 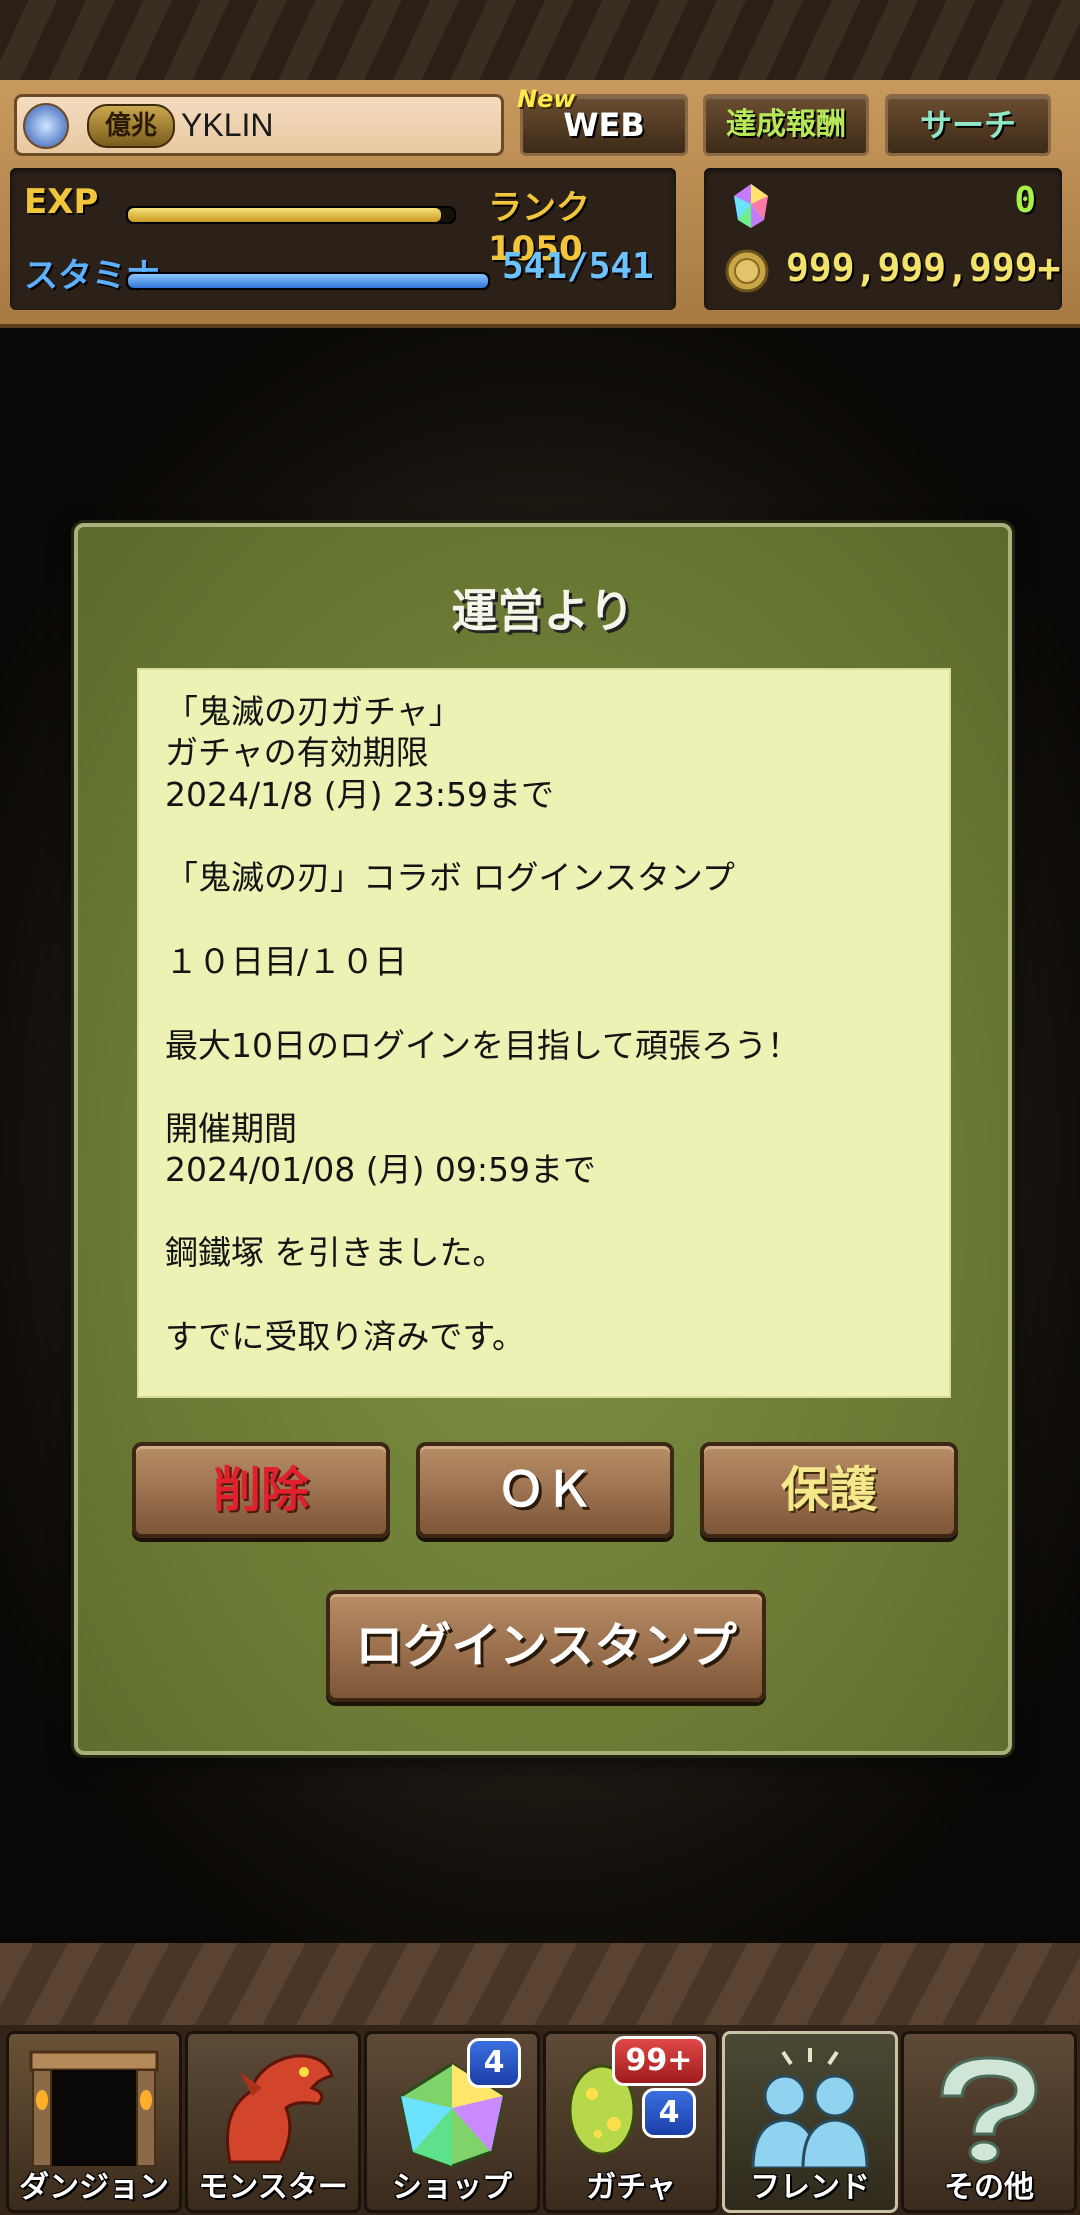 What do you see at coordinates (923, 268) in the screenshot?
I see `coin-count: 999,999,999+` at bounding box center [923, 268].